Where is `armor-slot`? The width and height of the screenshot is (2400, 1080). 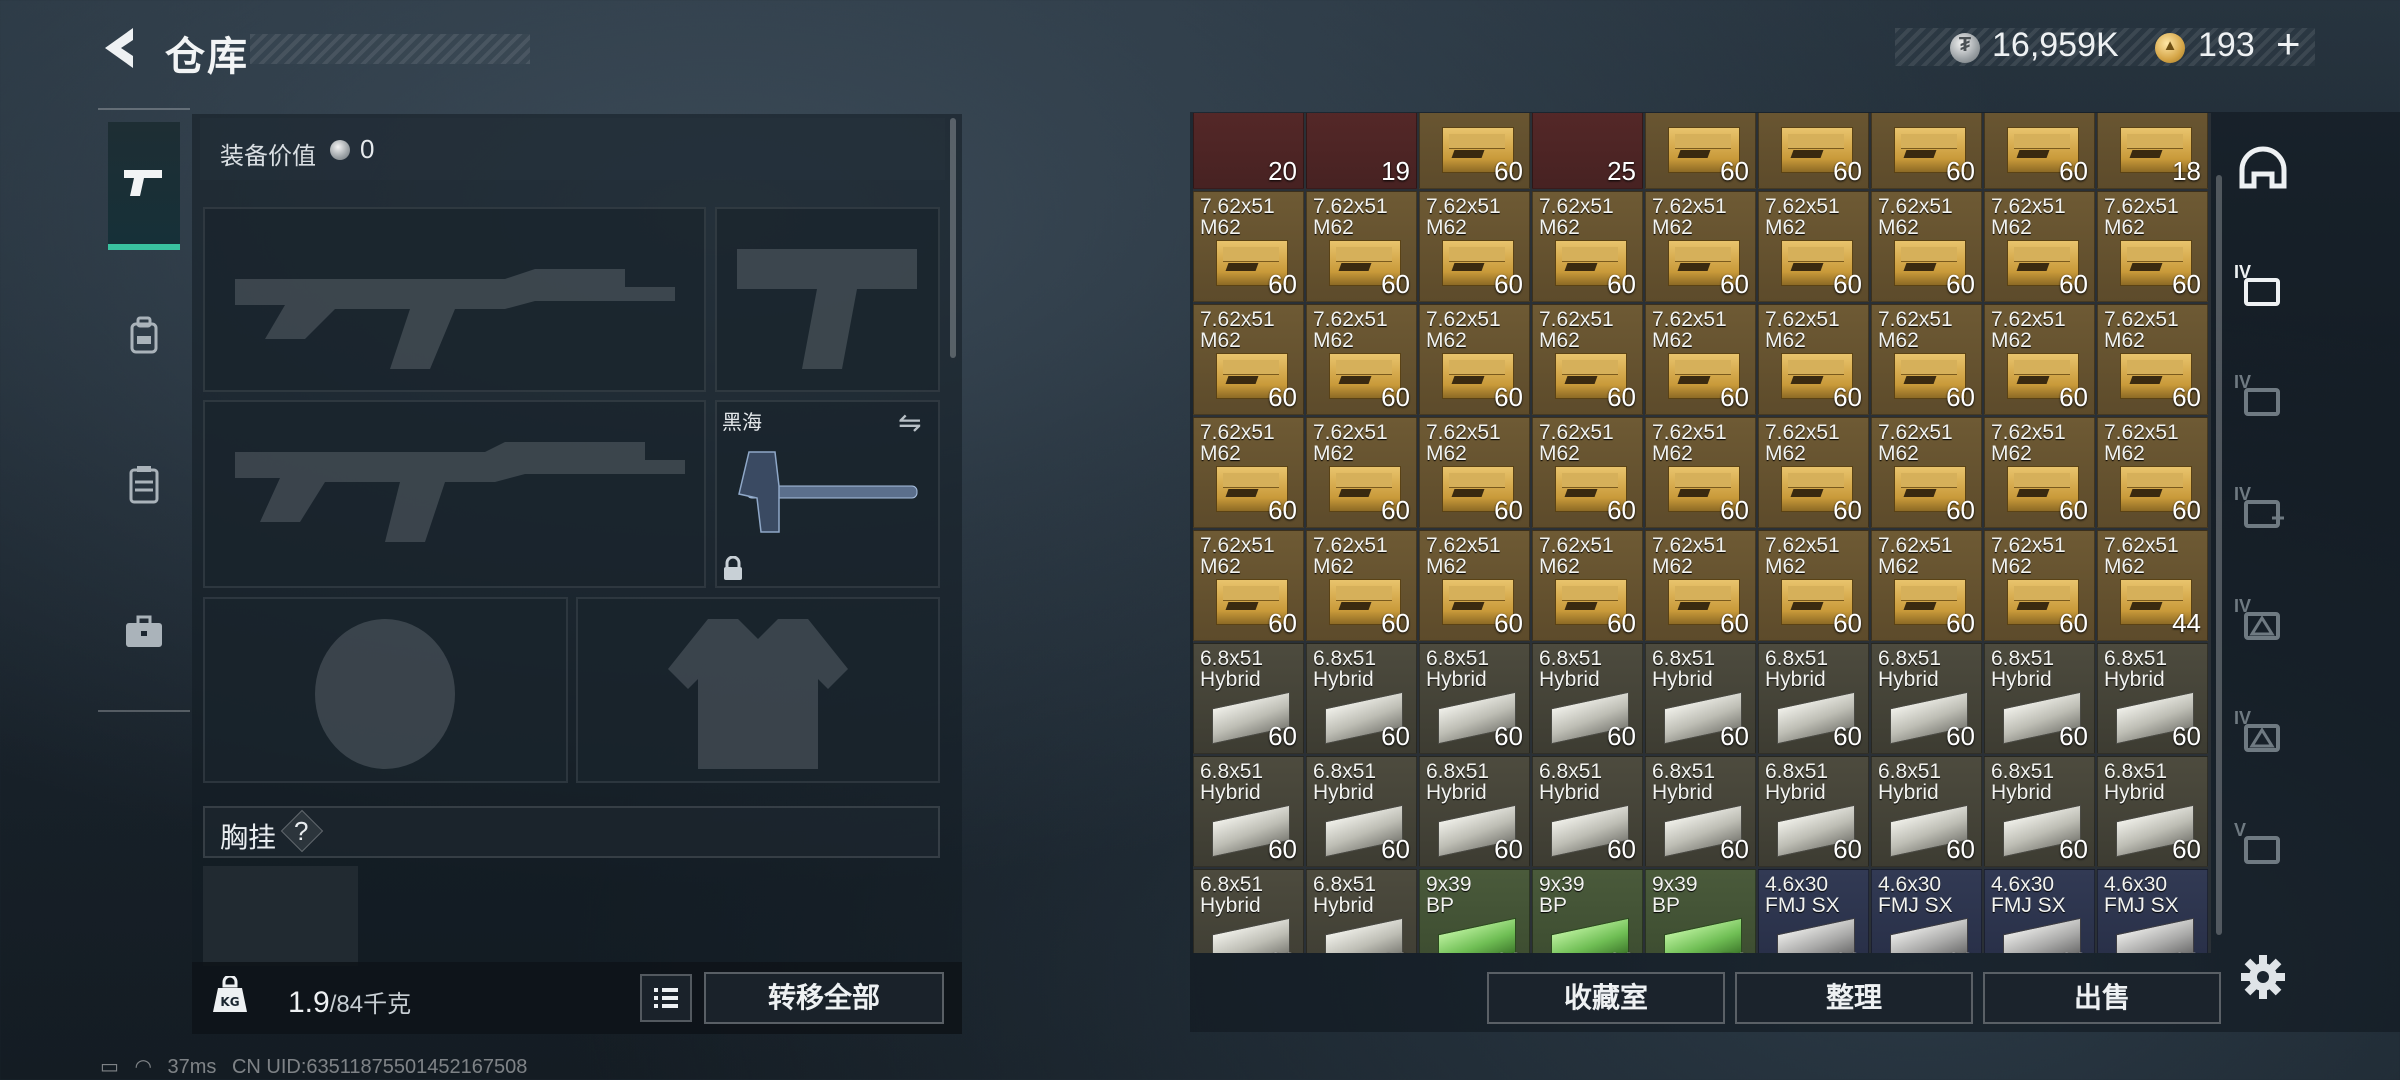 armor-slot is located at coordinates (758, 690).